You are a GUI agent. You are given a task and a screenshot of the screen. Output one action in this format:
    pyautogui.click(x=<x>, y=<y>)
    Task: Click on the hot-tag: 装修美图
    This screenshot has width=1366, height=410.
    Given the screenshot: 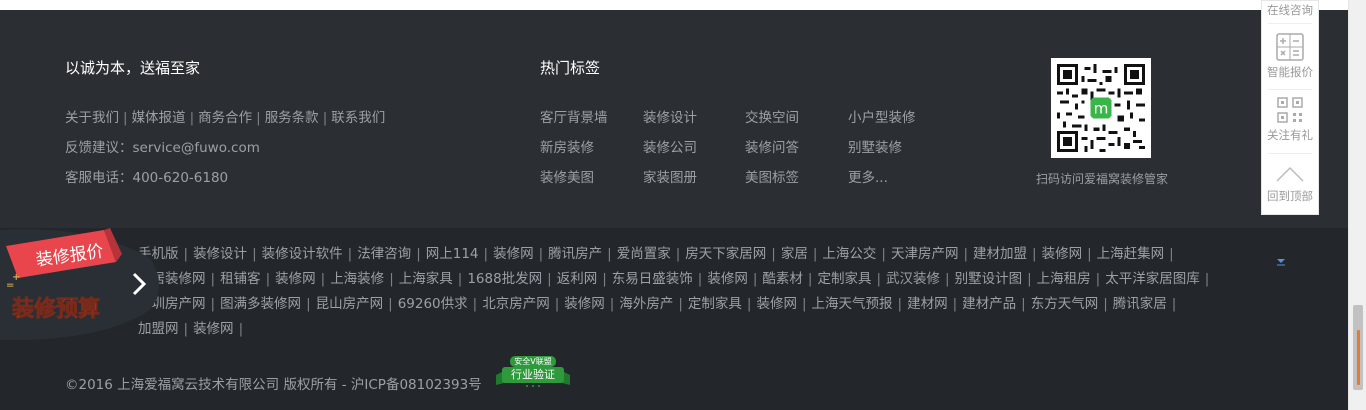 What is the action you would take?
    pyautogui.click(x=567, y=176)
    